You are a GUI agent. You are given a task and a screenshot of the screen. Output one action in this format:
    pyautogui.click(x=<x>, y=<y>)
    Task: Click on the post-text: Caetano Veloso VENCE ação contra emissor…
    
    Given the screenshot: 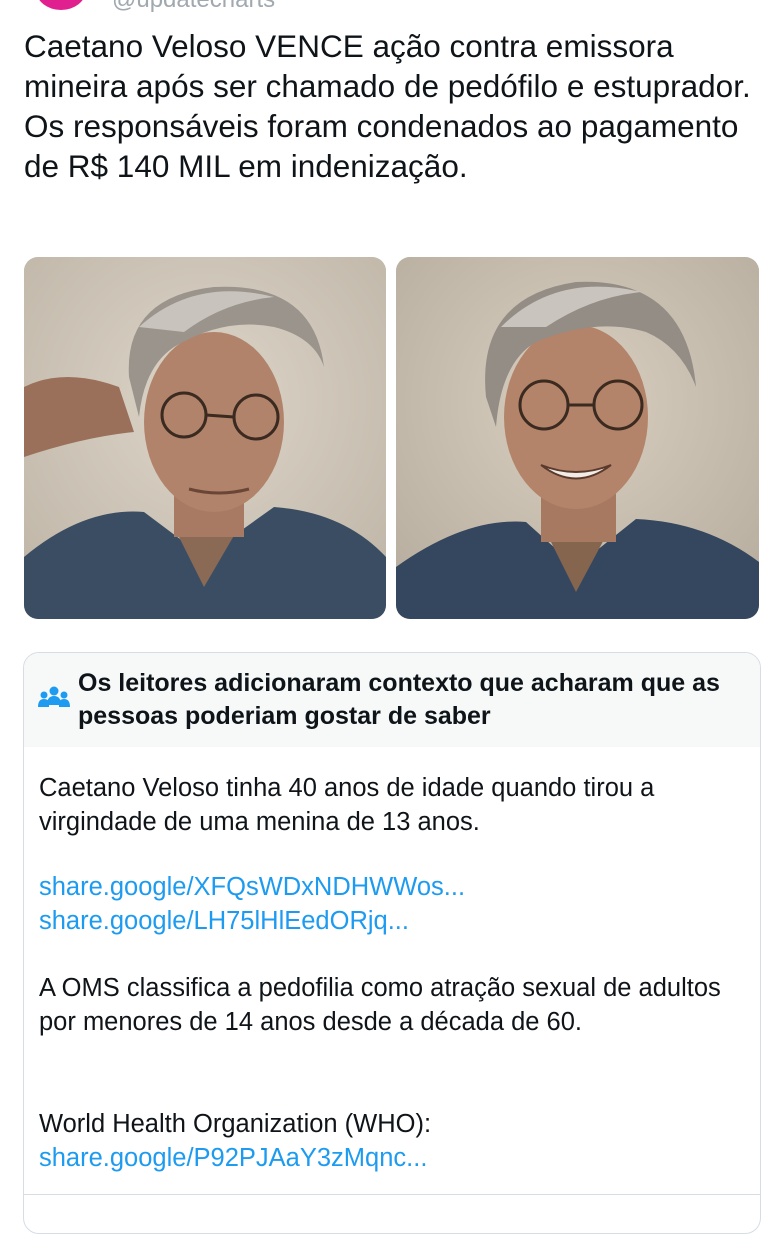 What is the action you would take?
    pyautogui.click(x=387, y=106)
    